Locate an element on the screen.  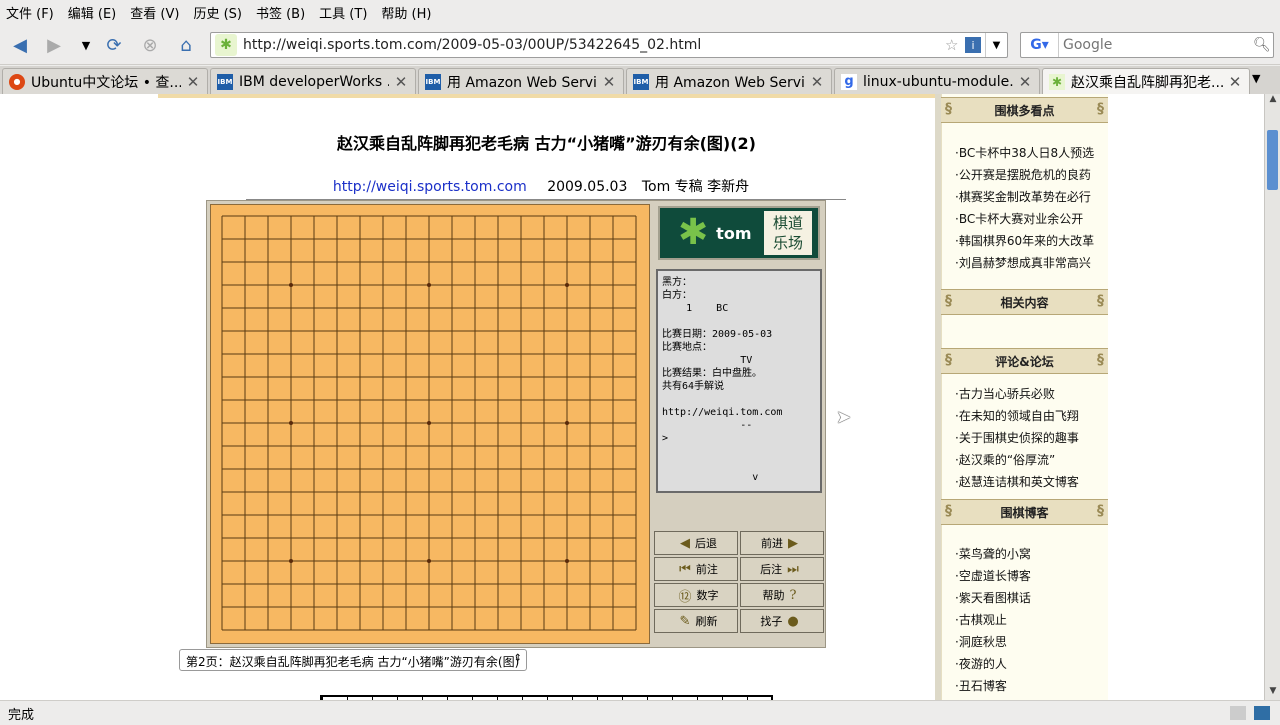
article-date: 2009.05.03 is located at coordinates (587, 187).